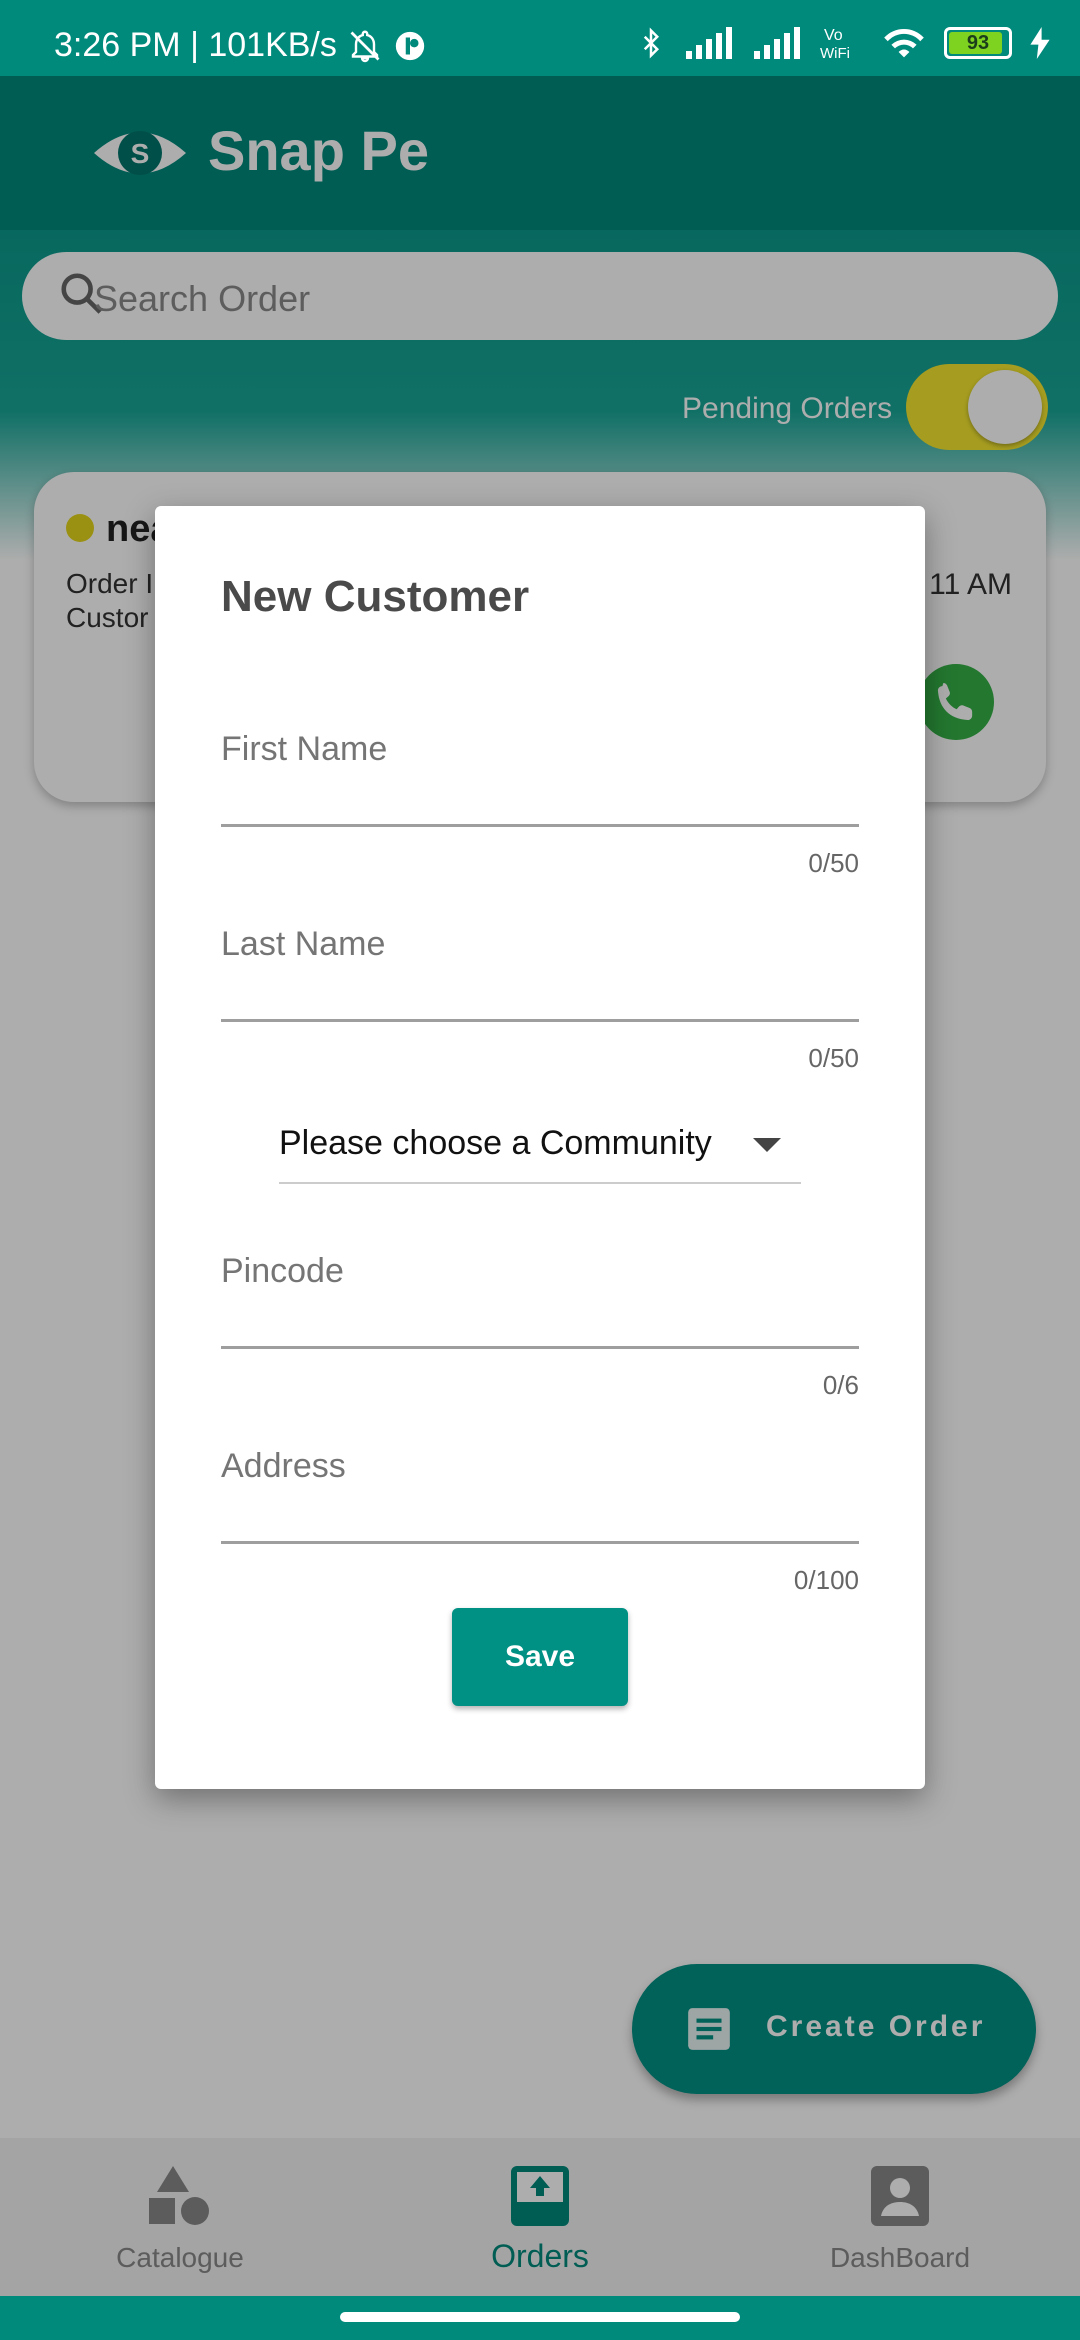 The height and width of the screenshot is (2340, 1080). Describe the element at coordinates (833, 863) in the screenshot. I see `first-name-counter: 0/50` at that location.